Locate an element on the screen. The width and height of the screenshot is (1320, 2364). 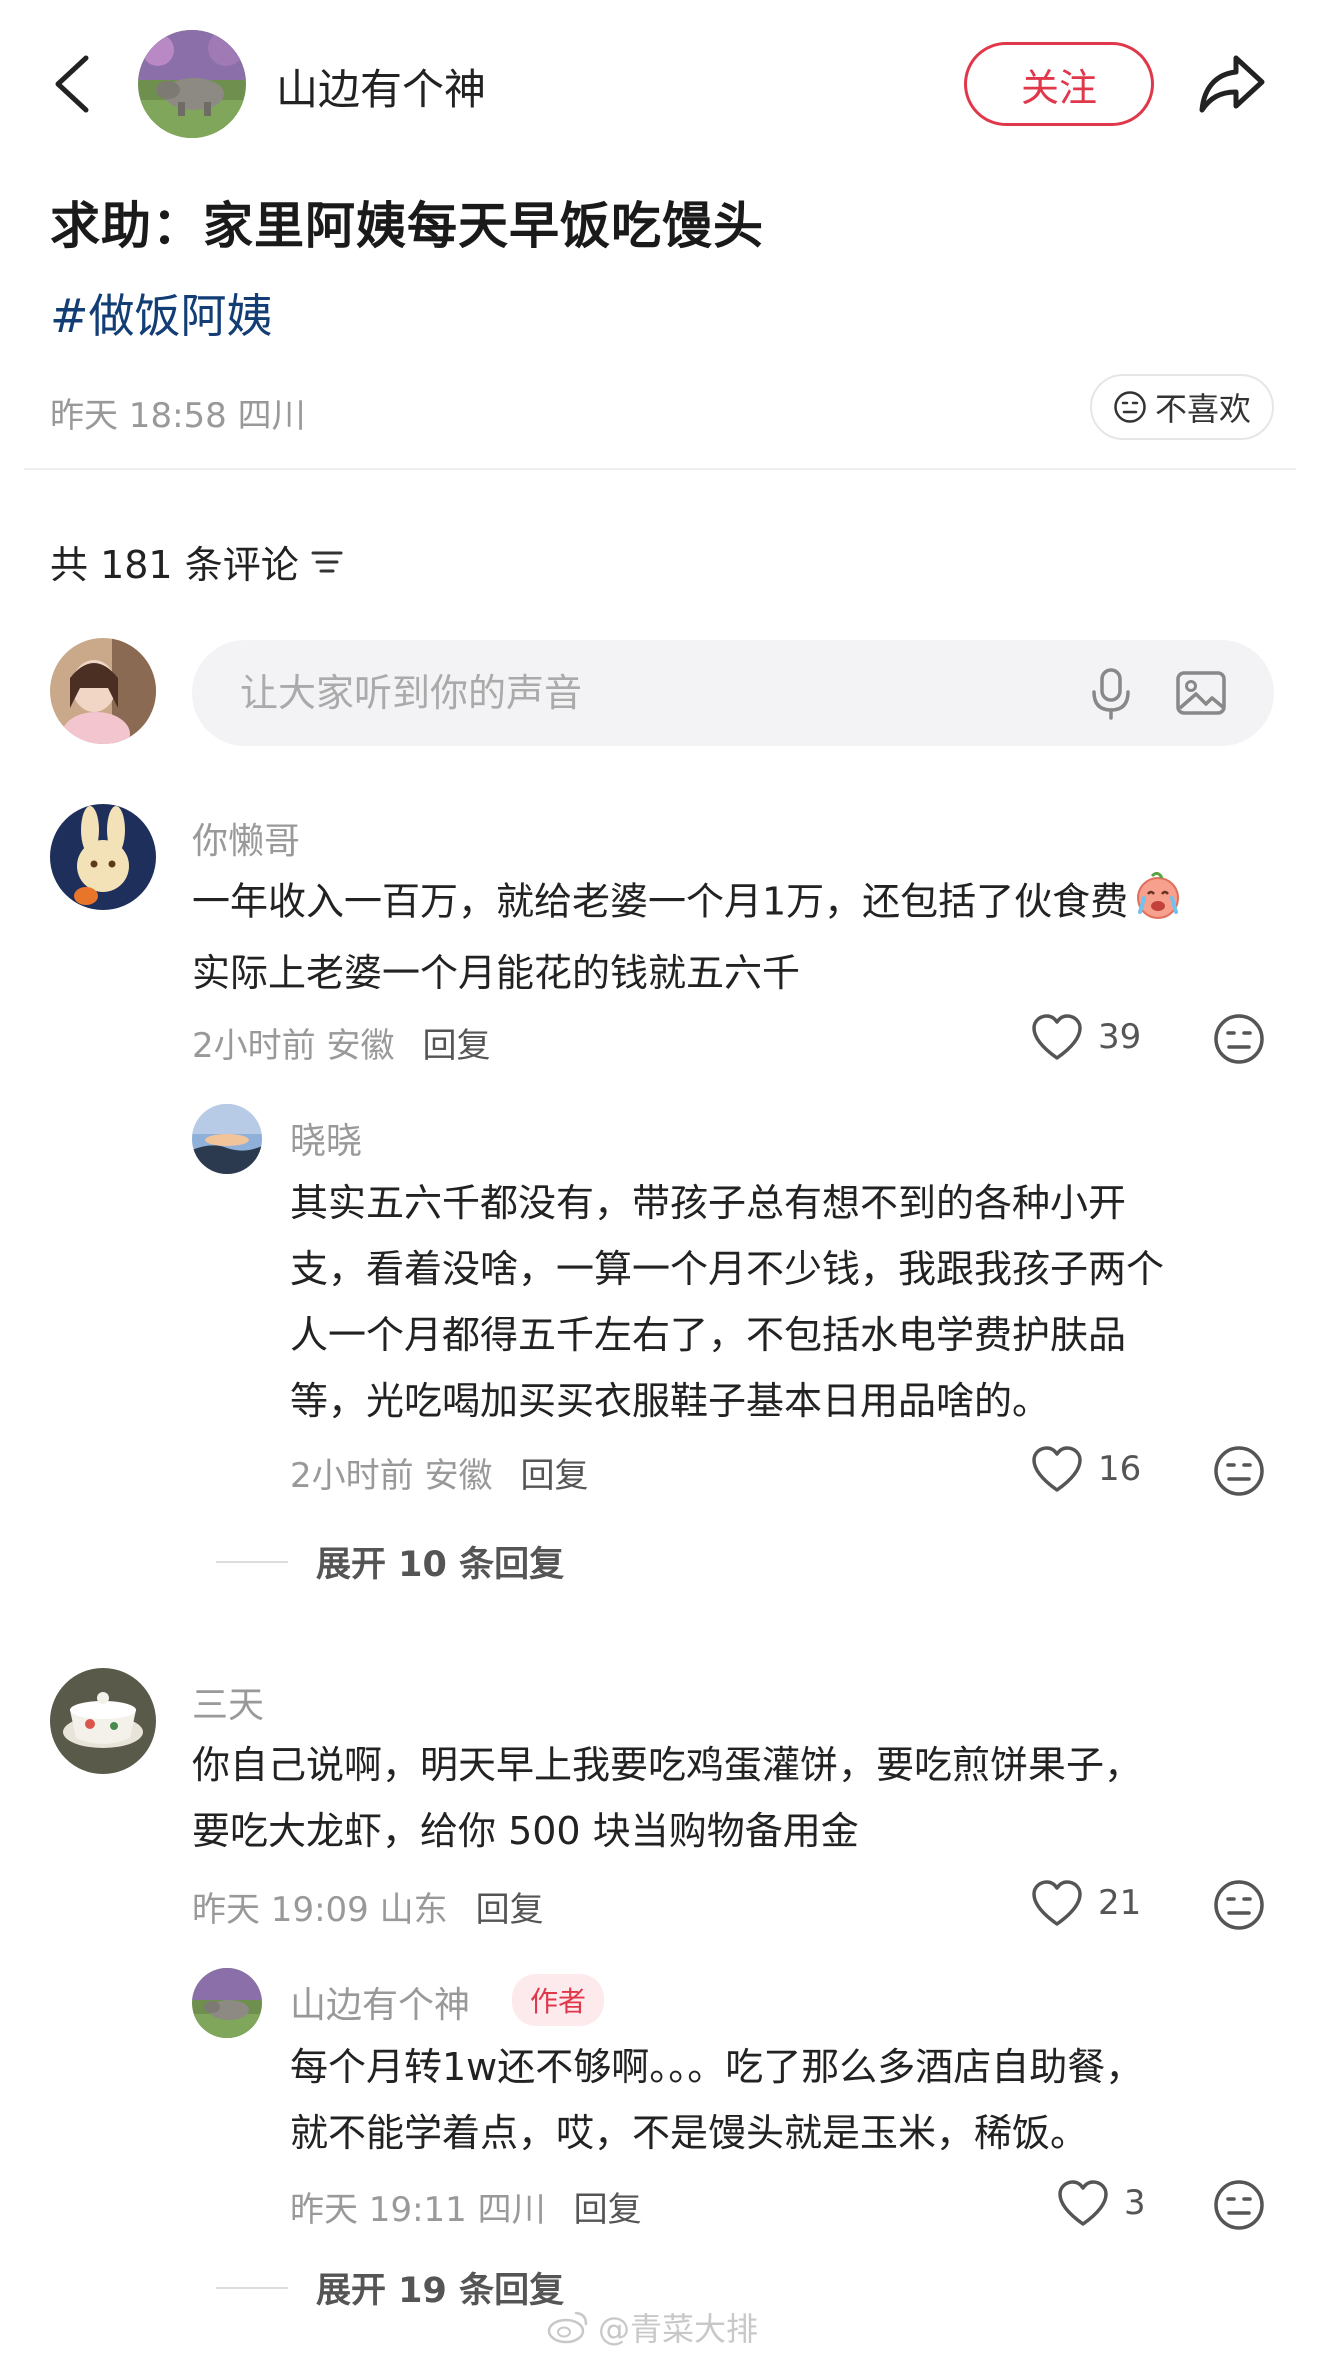
sort-icon is located at coordinates (327, 562).